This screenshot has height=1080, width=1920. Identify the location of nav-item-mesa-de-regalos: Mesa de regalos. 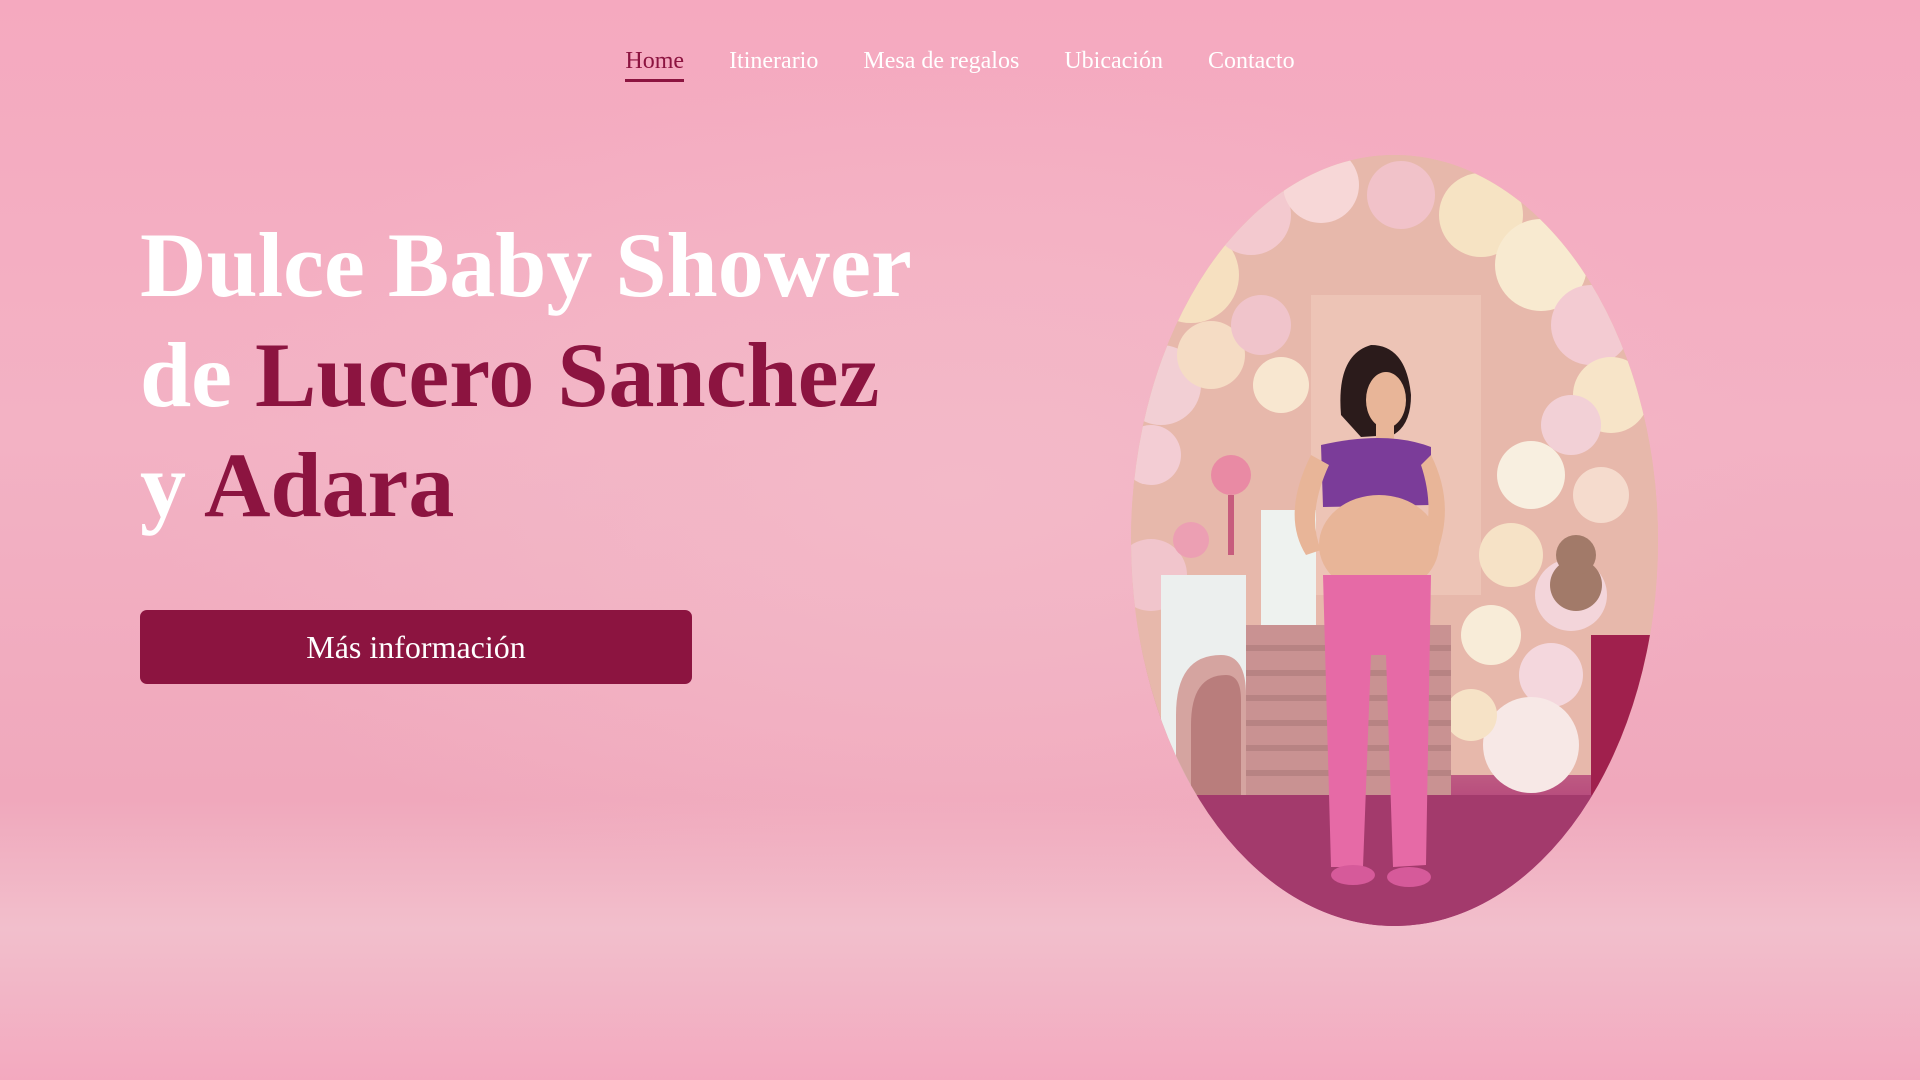
(941, 65).